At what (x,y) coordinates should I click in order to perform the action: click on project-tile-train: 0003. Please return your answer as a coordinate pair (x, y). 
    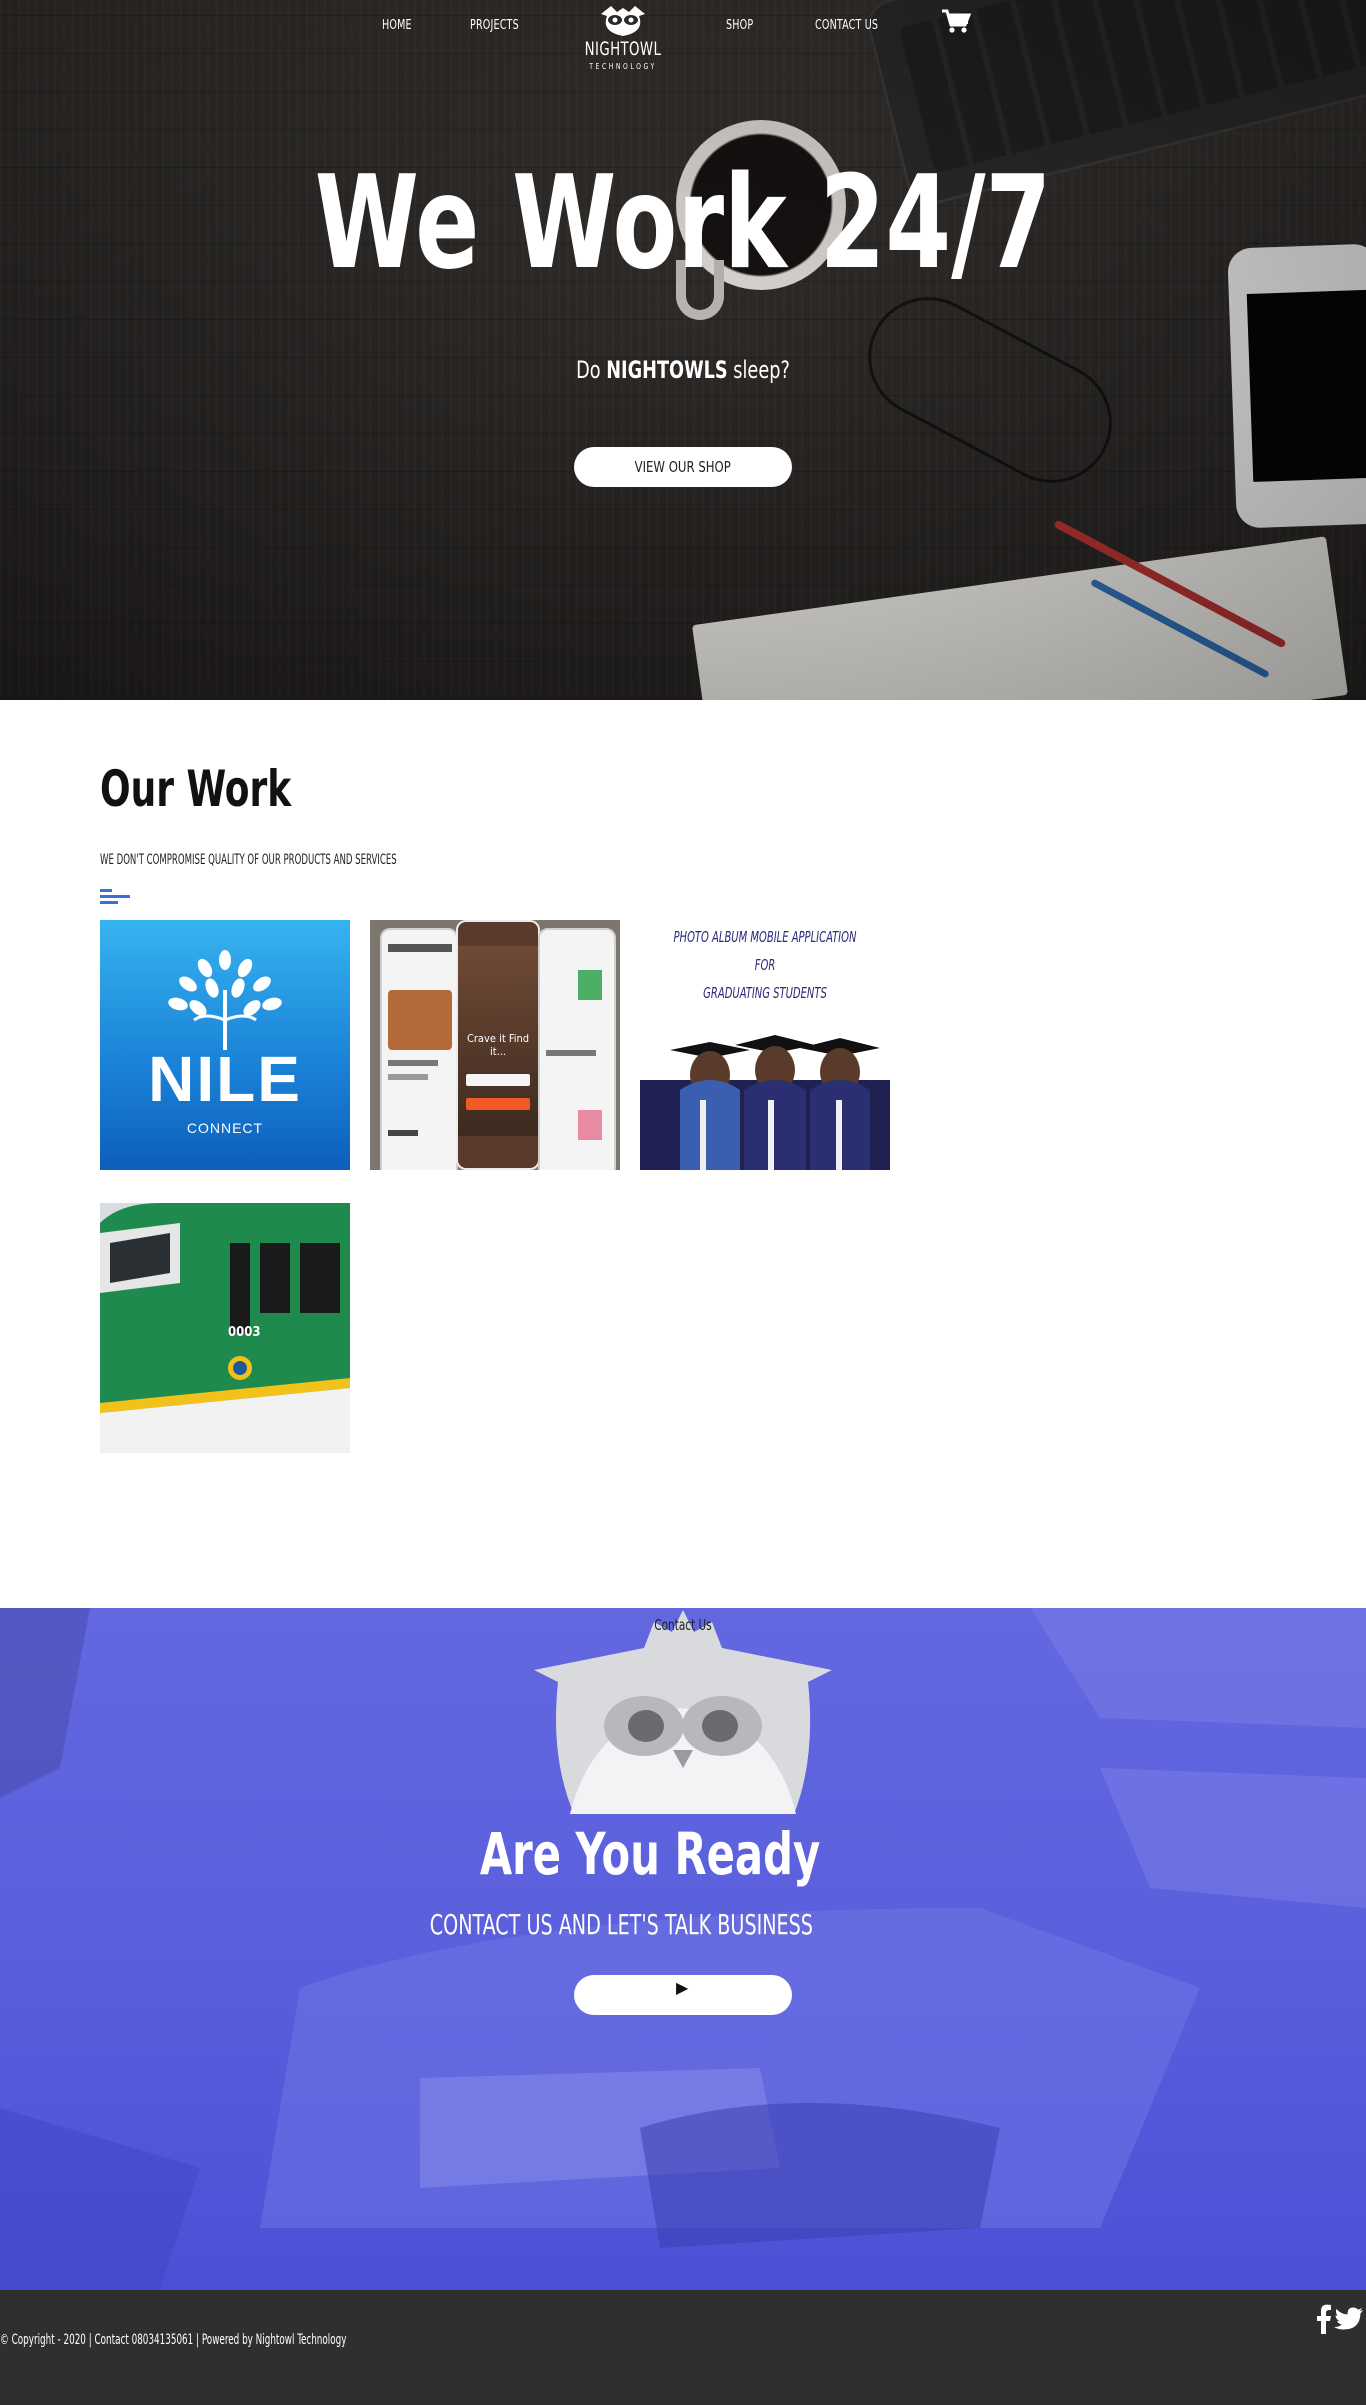
    Looking at the image, I should click on (225, 1328).